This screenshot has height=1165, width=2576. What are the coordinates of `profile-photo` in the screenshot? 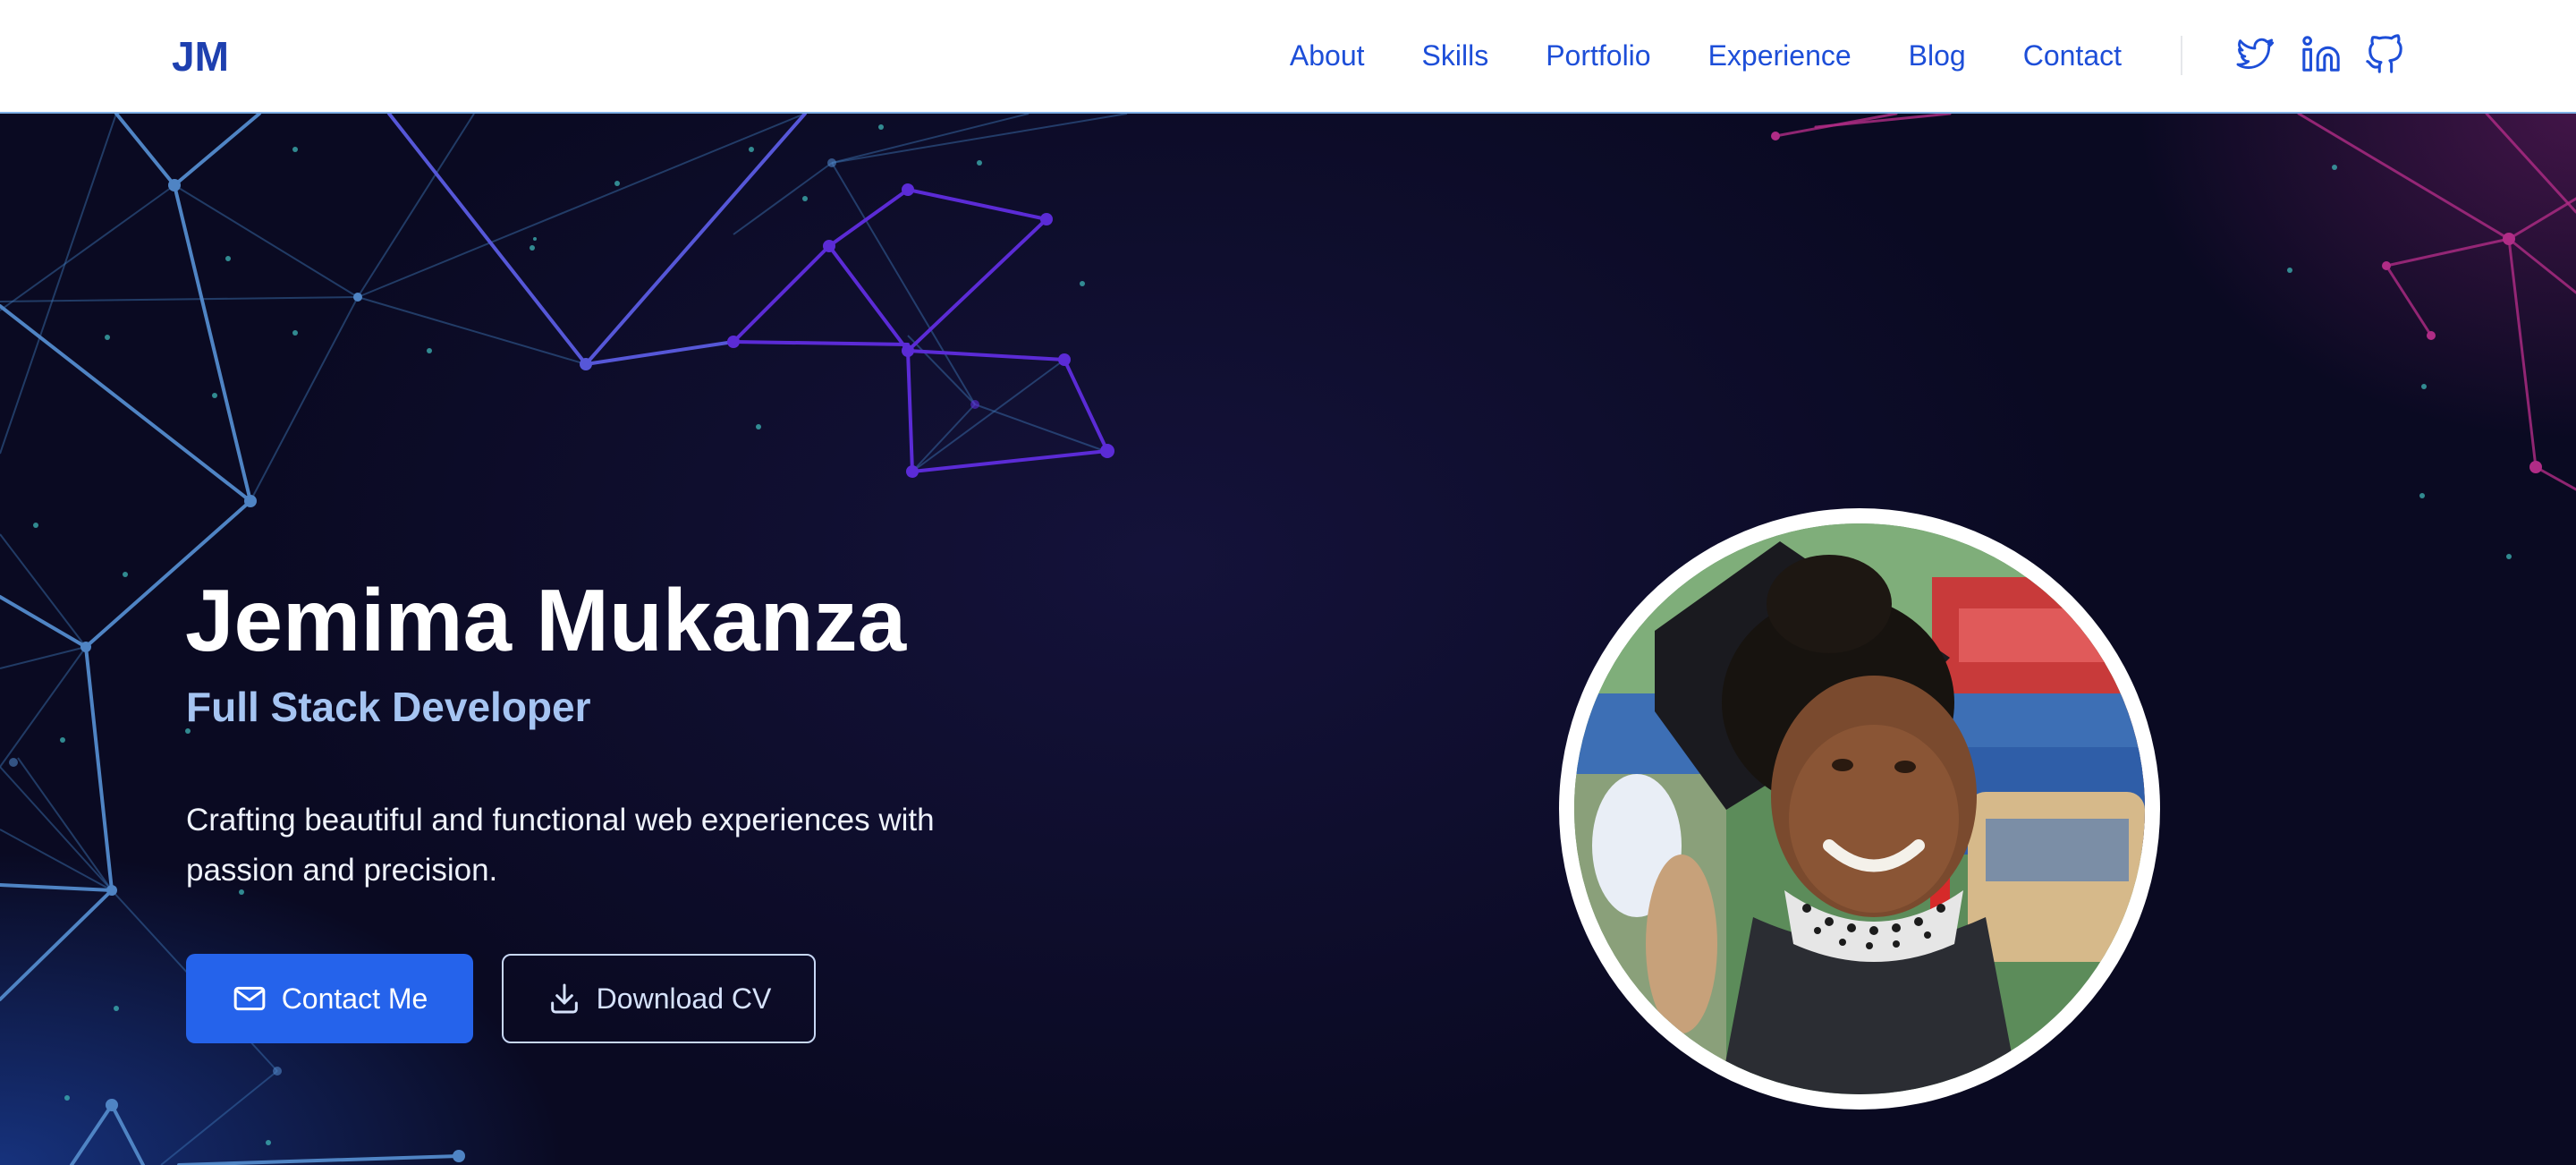 It's located at (1859, 808).